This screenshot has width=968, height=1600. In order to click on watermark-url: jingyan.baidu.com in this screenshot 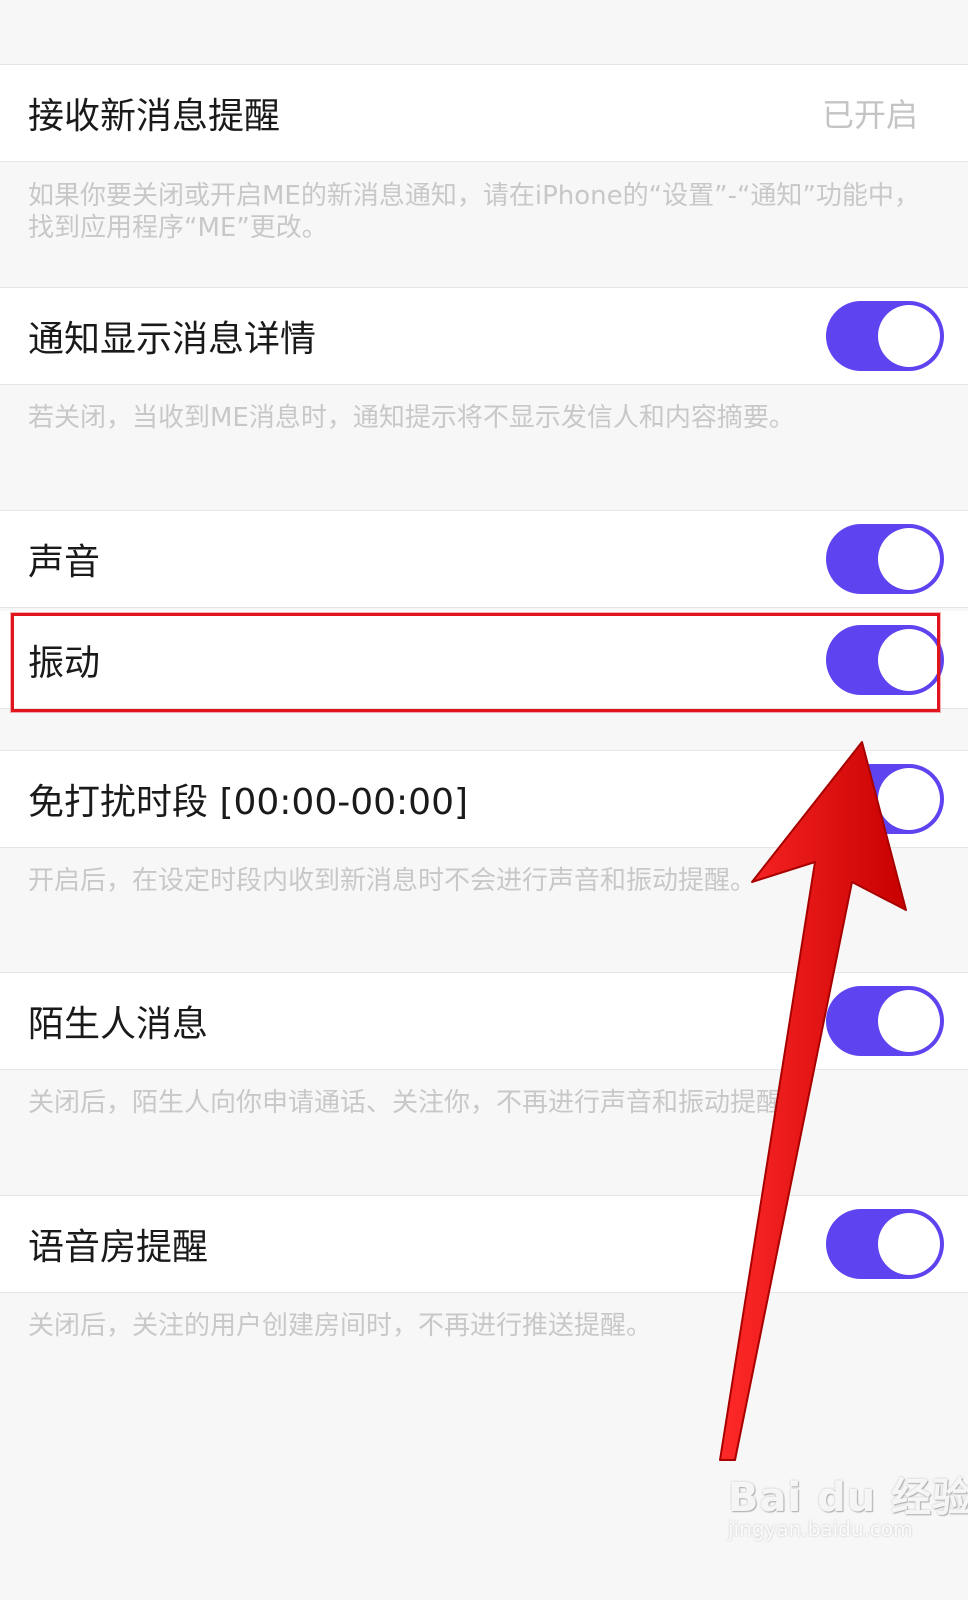, I will do `click(820, 1529)`.